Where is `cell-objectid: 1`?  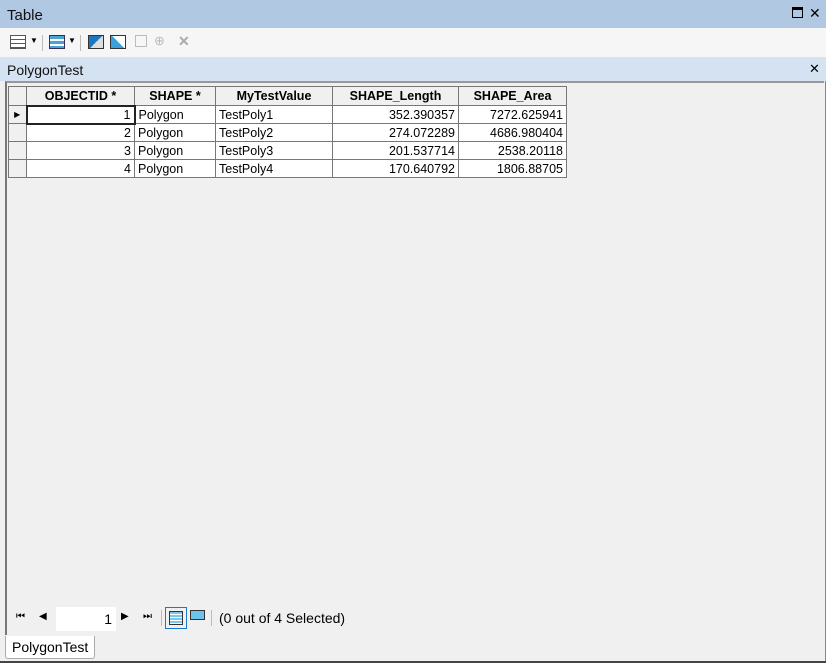
cell-objectid: 1 is located at coordinates (80, 114).